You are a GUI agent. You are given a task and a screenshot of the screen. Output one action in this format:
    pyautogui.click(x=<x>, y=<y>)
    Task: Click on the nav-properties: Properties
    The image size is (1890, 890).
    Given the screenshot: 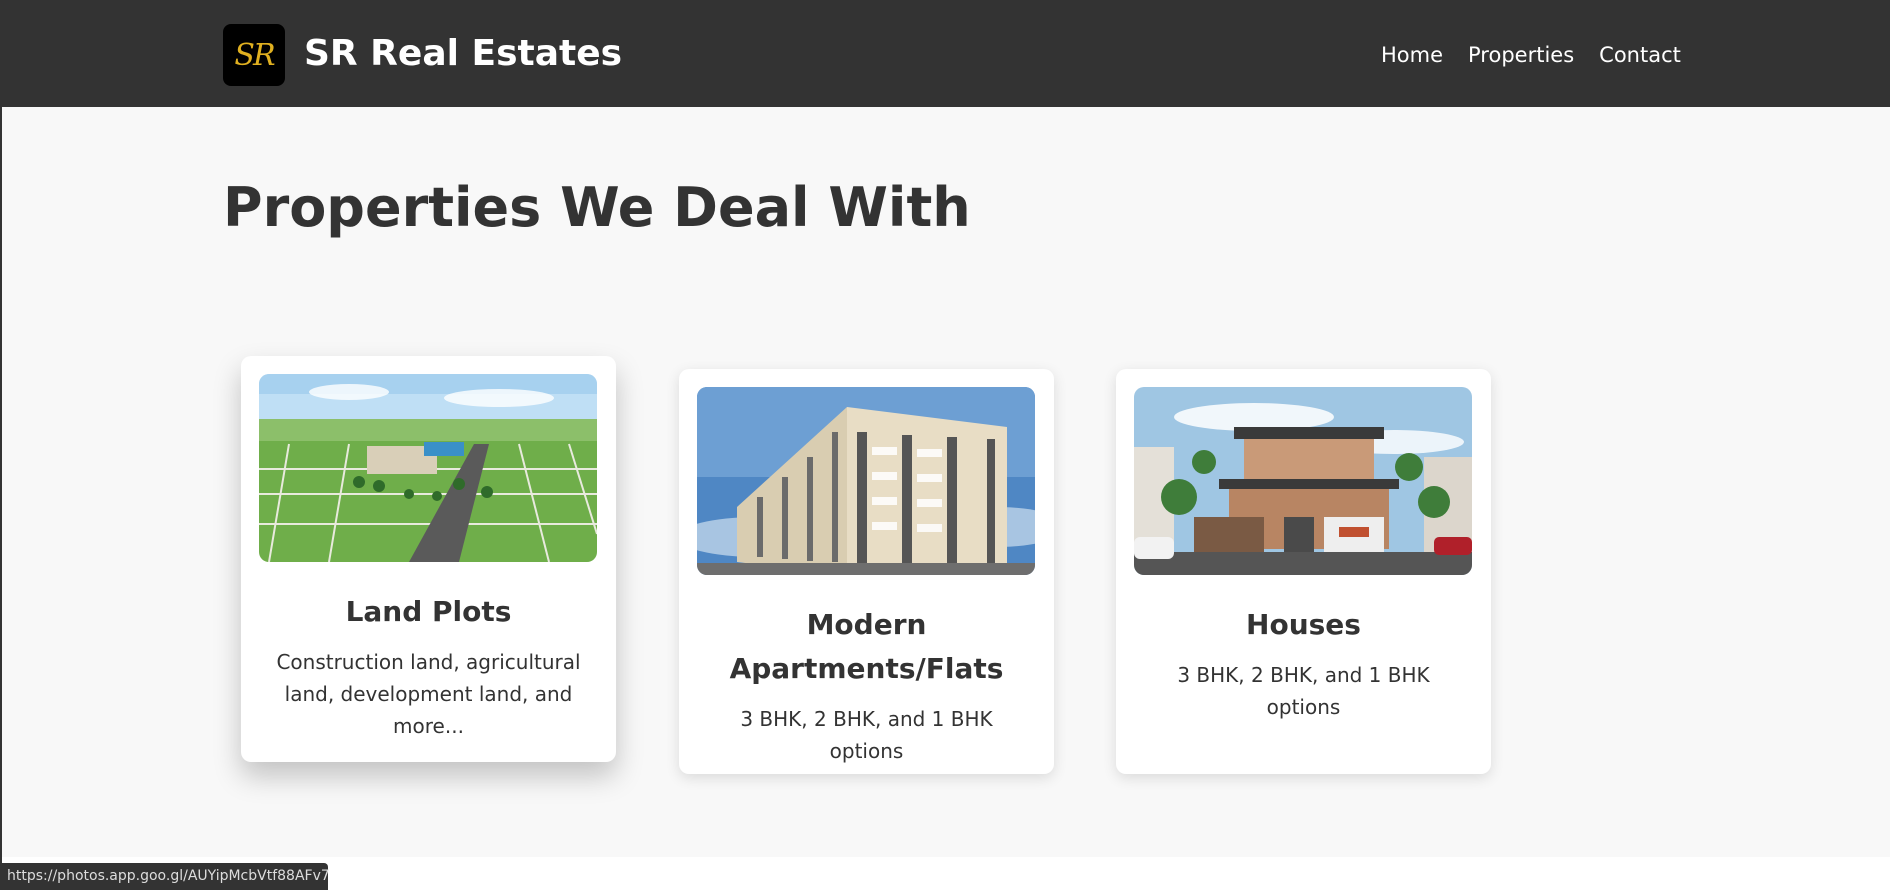 What is the action you would take?
    pyautogui.click(x=1521, y=55)
    